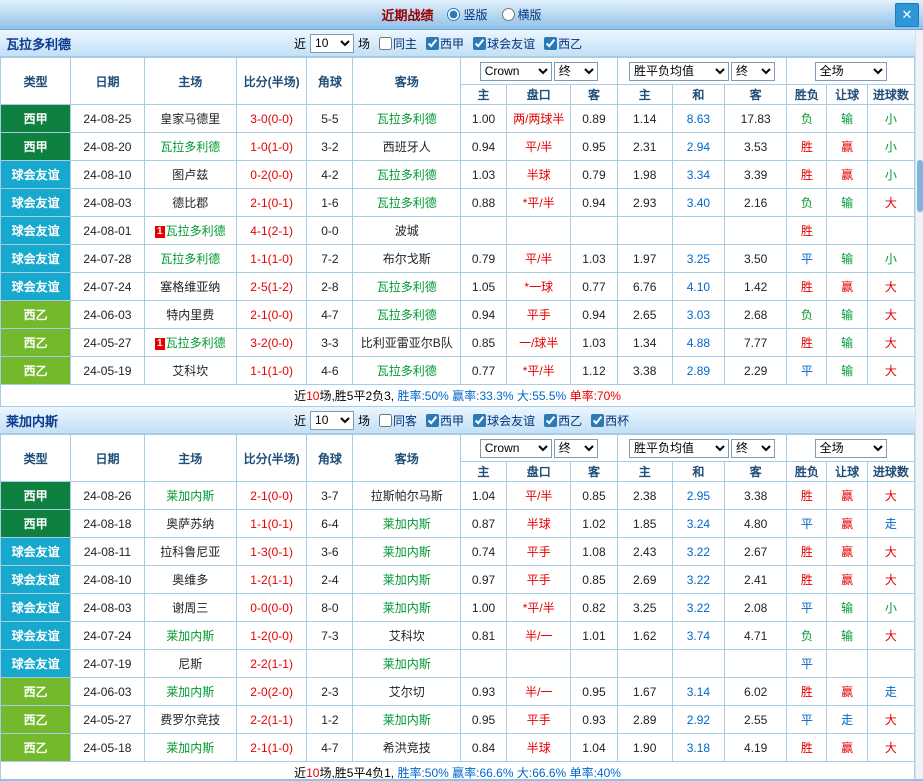 Image resolution: width=923 pixels, height=781 pixels. Describe the element at coordinates (330, 523) in the screenshot. I see `corners: 6-4` at that location.